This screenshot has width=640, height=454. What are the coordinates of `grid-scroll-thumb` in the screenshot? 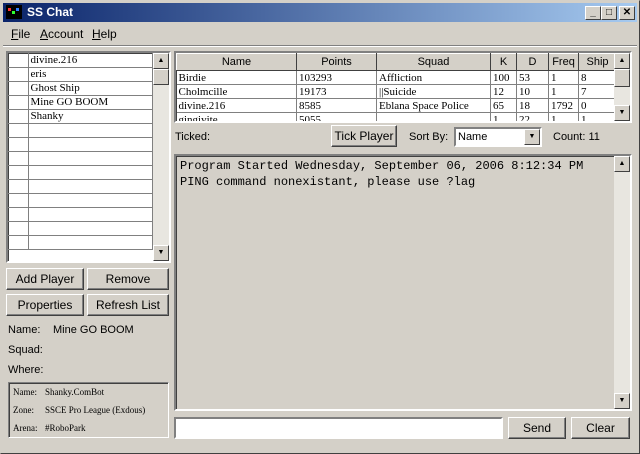 It's located at (622, 78).